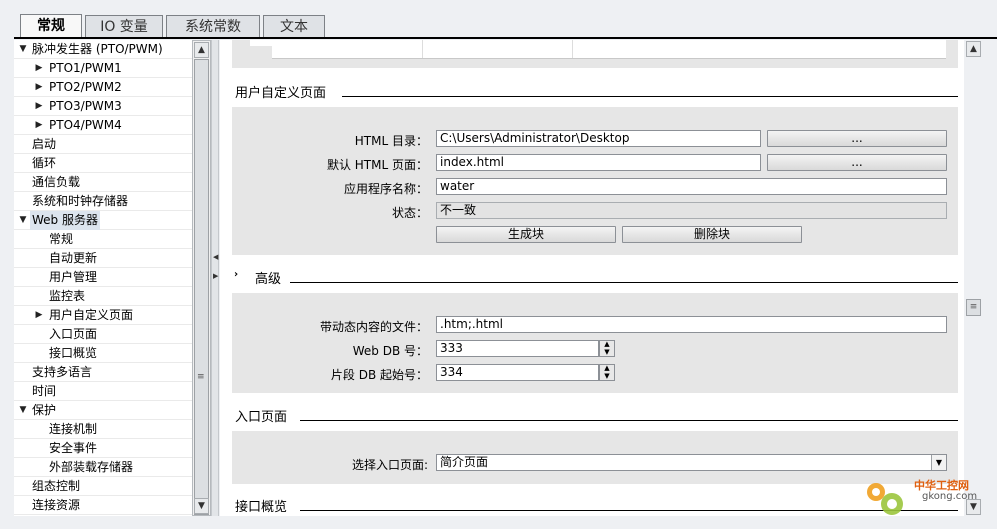 The image size is (997, 529). I want to click on html-dir-field: C:\Users\Administrator\Desktop, so click(598, 138).